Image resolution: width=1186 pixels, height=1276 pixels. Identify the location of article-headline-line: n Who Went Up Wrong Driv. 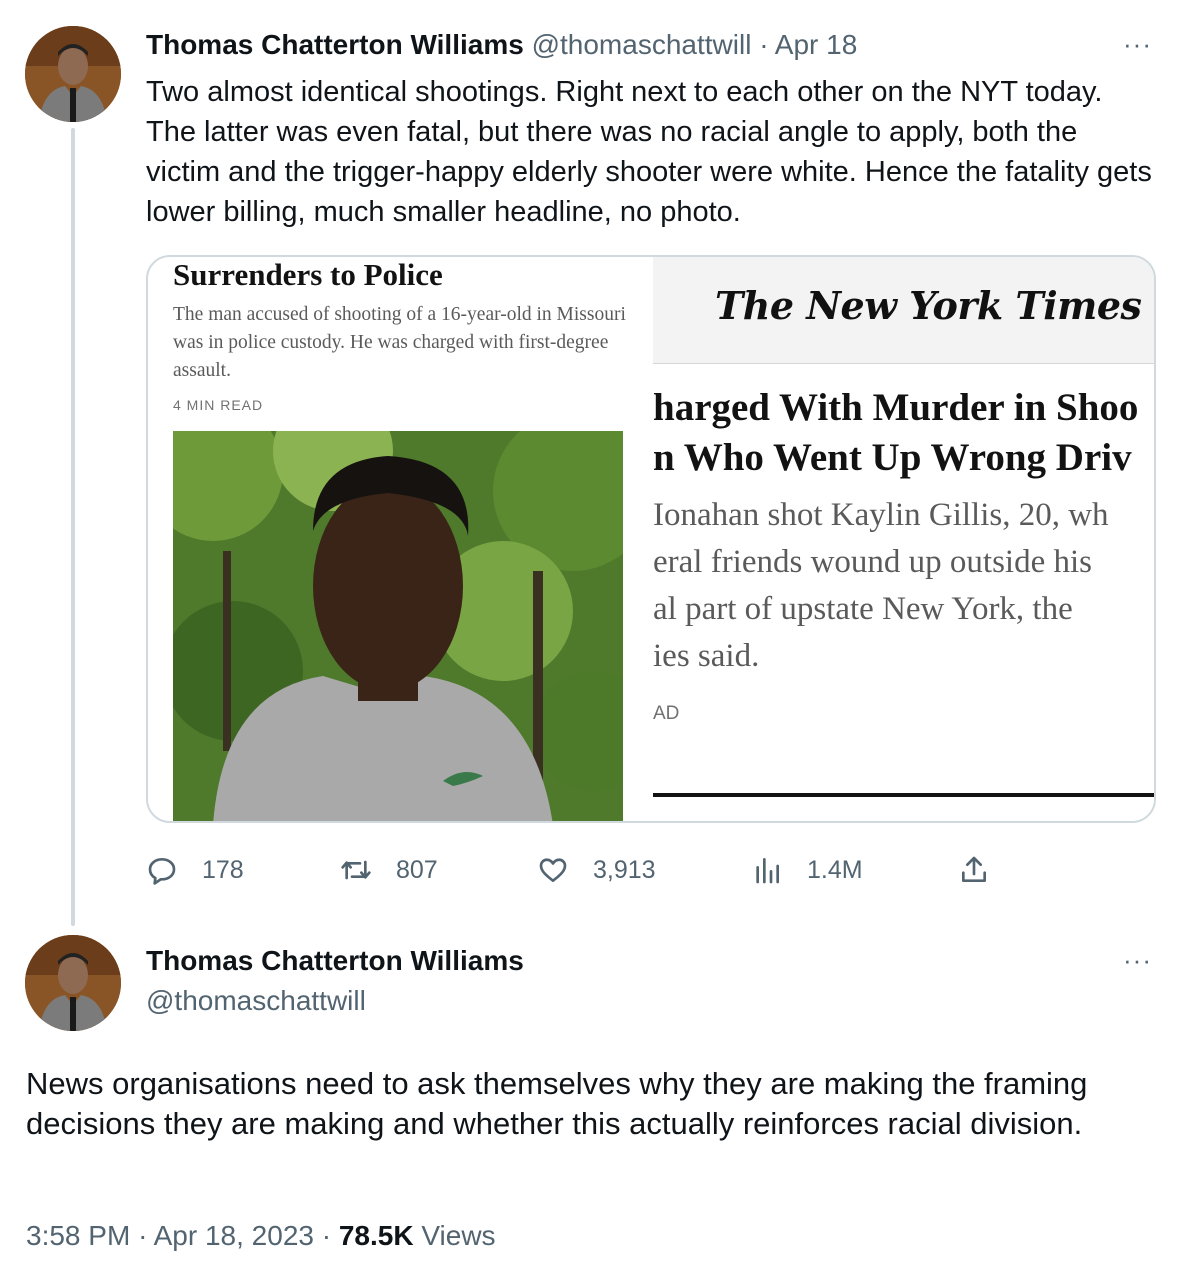
(892, 457).